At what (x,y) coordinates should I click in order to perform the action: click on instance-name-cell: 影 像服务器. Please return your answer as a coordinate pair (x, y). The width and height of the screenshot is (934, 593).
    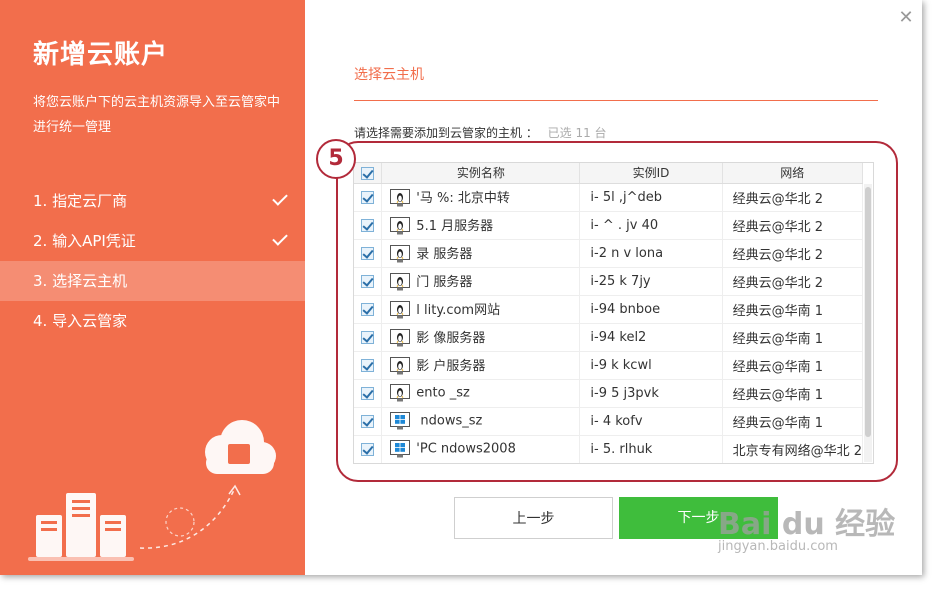
    Looking at the image, I should click on (481, 337).